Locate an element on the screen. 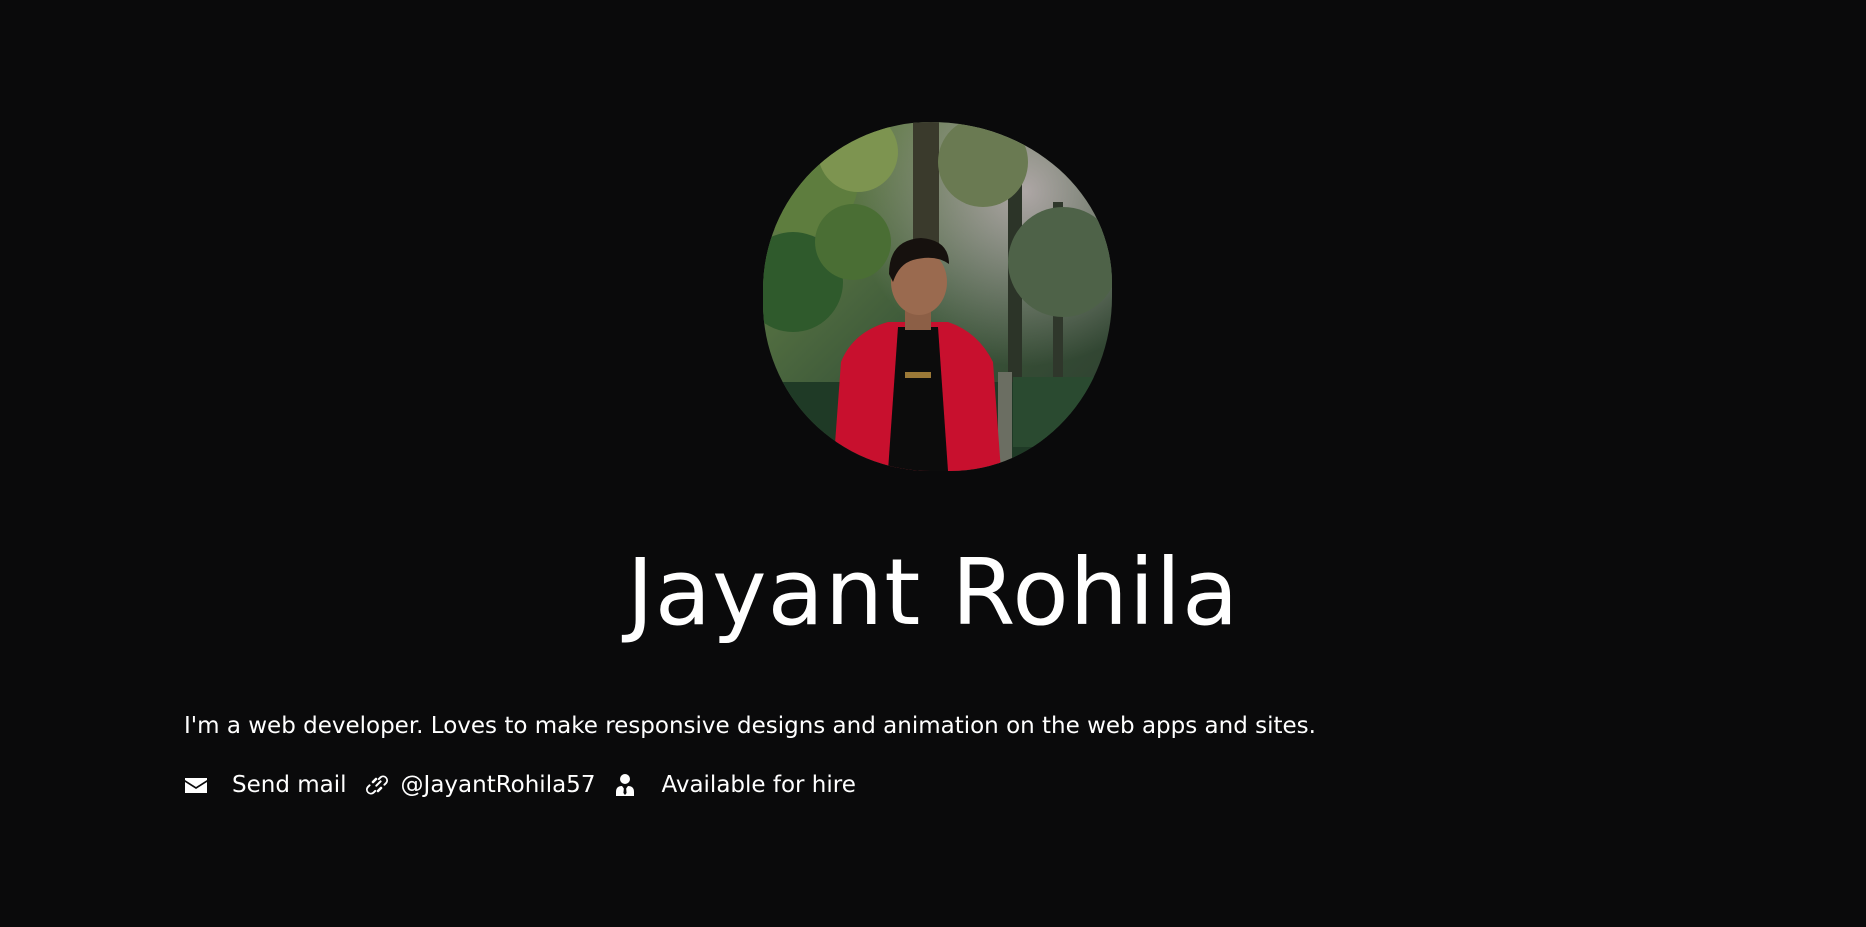 The image size is (1866, 927). twitter-handle-link: @JayantRohila57 is located at coordinates (480, 785).